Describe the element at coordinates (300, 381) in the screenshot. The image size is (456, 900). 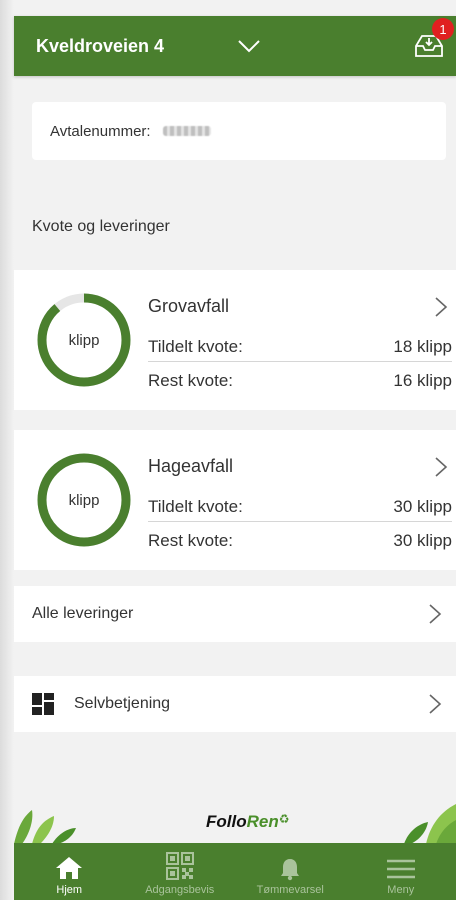
I see `rest-quota-row: Rest kvote: 16 klipp` at that location.